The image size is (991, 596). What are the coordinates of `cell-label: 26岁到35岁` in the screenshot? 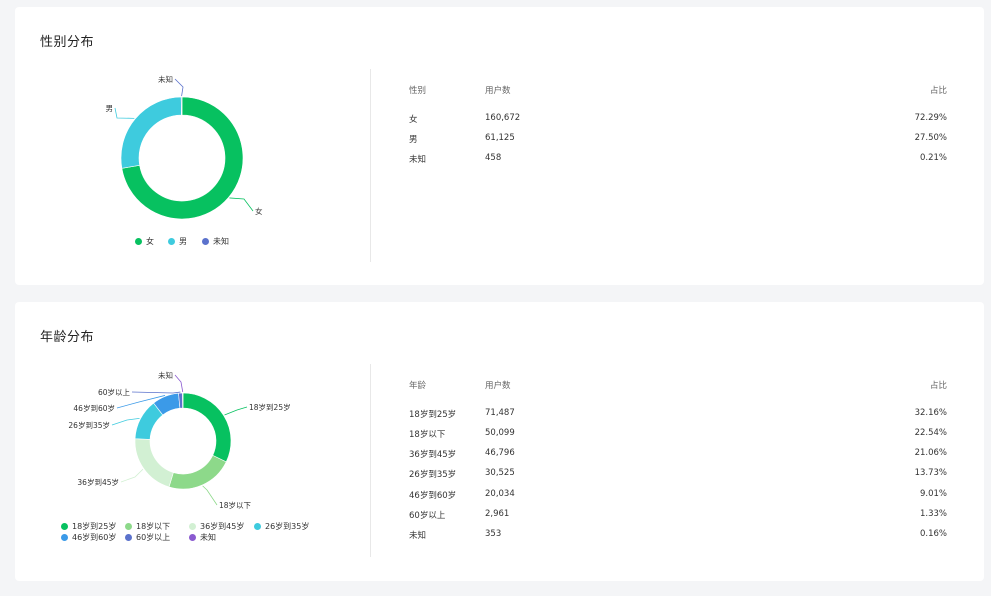 It's located at (433, 475).